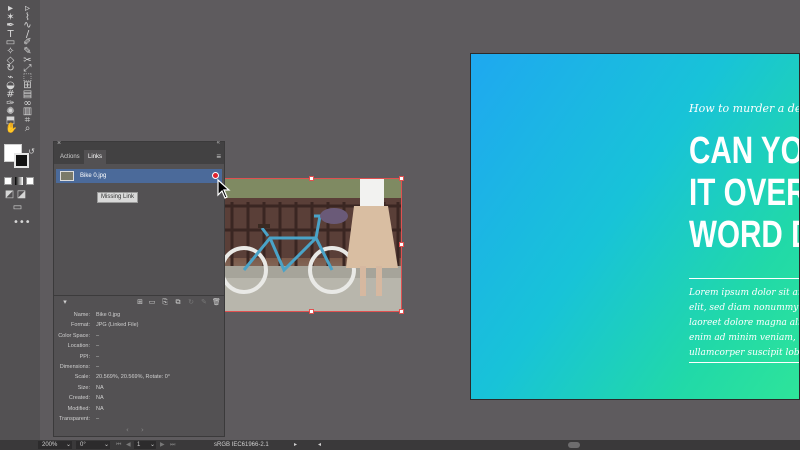  Describe the element at coordinates (218, 157) in the screenshot. I see `panel-menu-icon: ≡` at that location.